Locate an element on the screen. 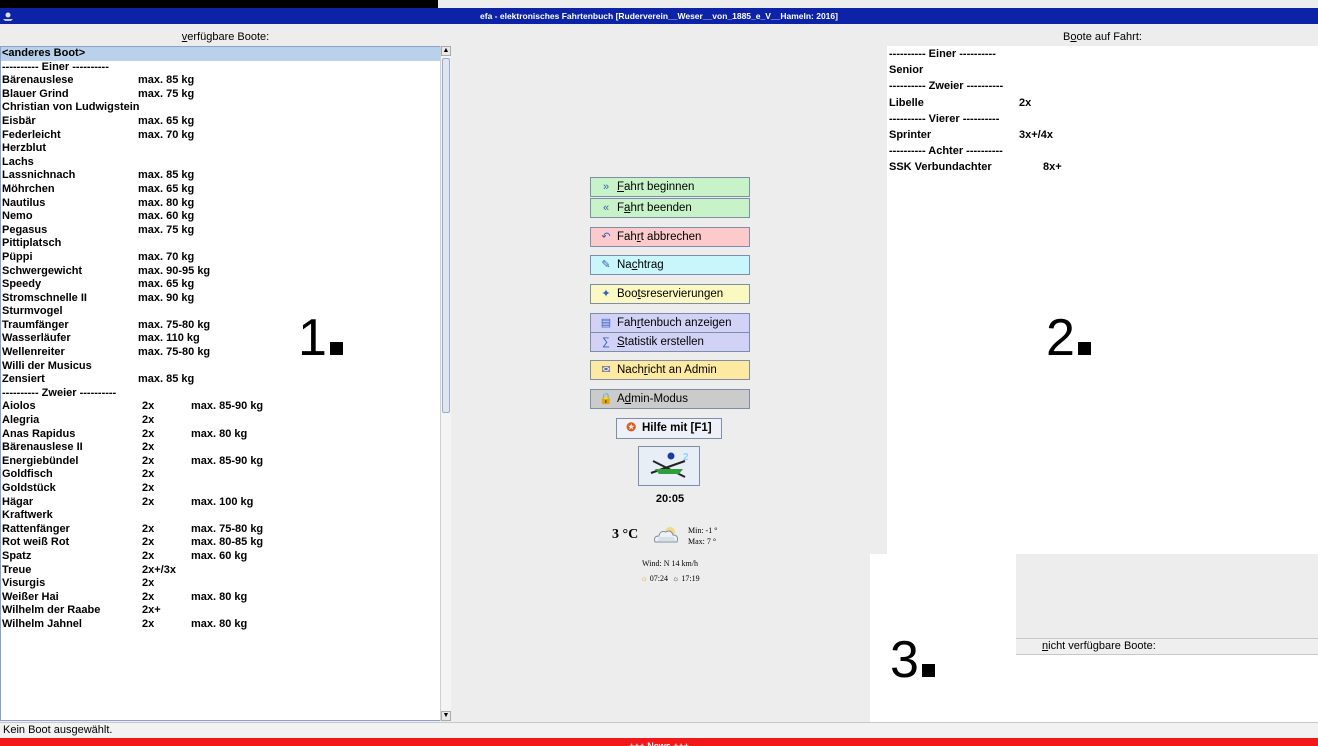  sun-times: ☼ 07:24 ☼ 17:19 is located at coordinates (670, 578).